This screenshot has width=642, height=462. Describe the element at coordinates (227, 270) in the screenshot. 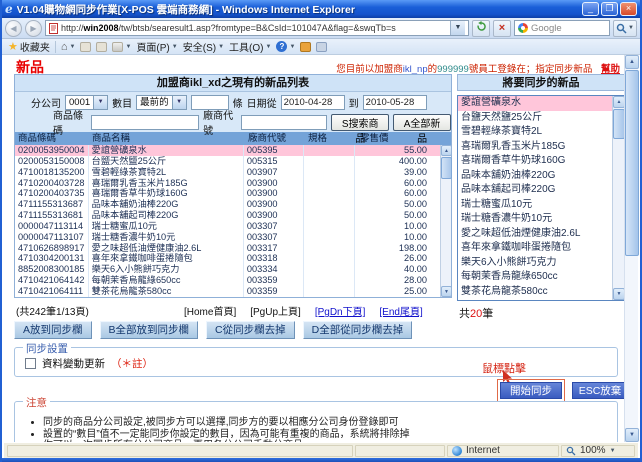

I see `table-row: 8852008300185 樂天6入小熊餅巧克力 003334 40.00` at that location.